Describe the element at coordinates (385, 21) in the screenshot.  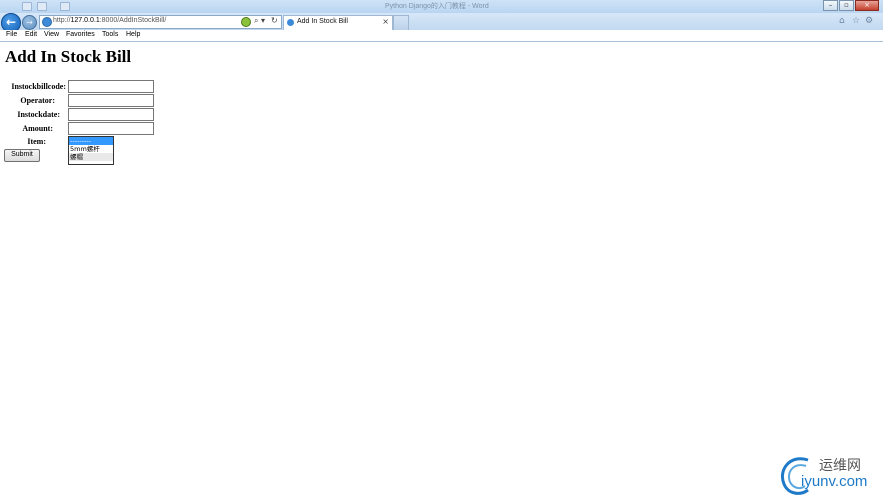
I see `tab-close-icon: ×` at that location.